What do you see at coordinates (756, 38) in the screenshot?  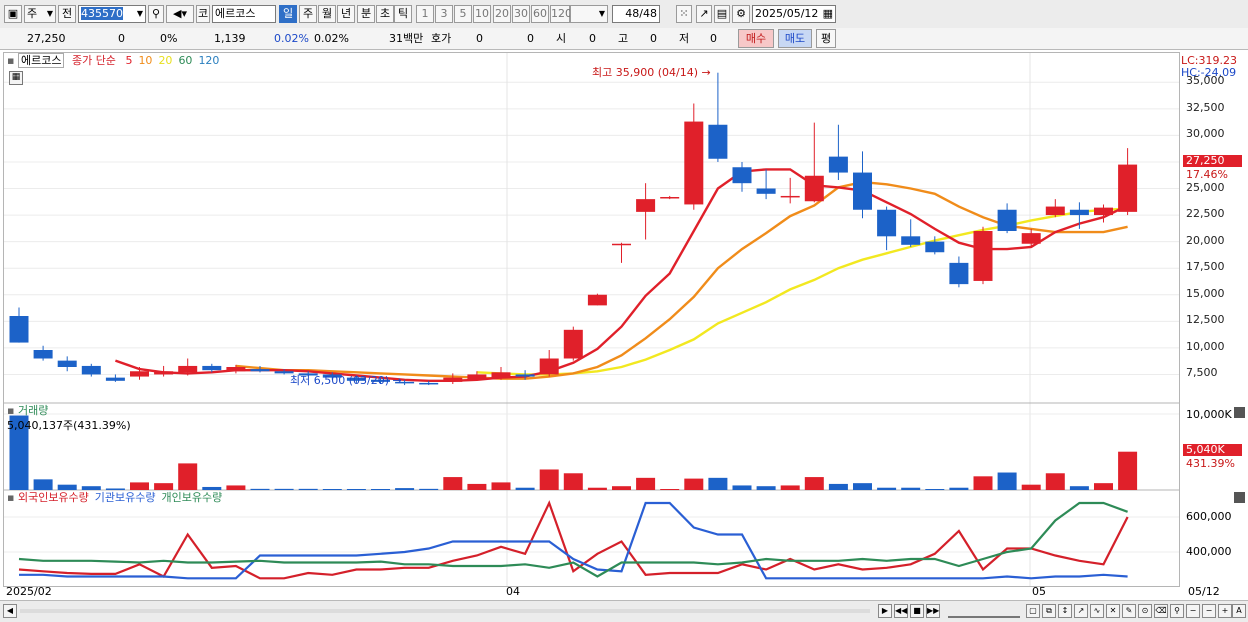 I see `buy-button: 매수` at bounding box center [756, 38].